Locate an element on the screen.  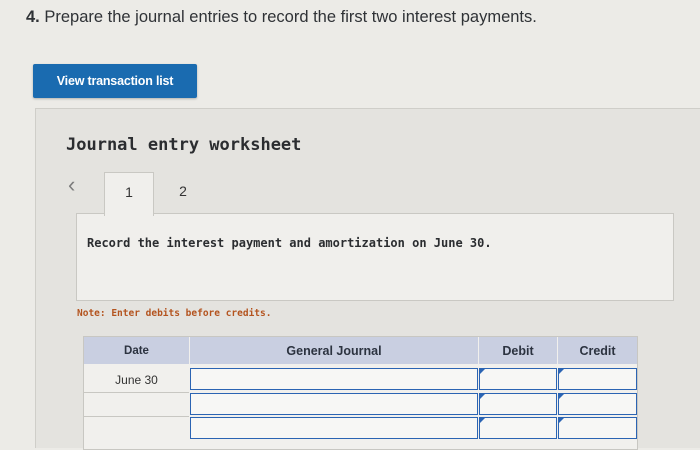
chevron-left-icon: ‹ is located at coordinates (71, 185).